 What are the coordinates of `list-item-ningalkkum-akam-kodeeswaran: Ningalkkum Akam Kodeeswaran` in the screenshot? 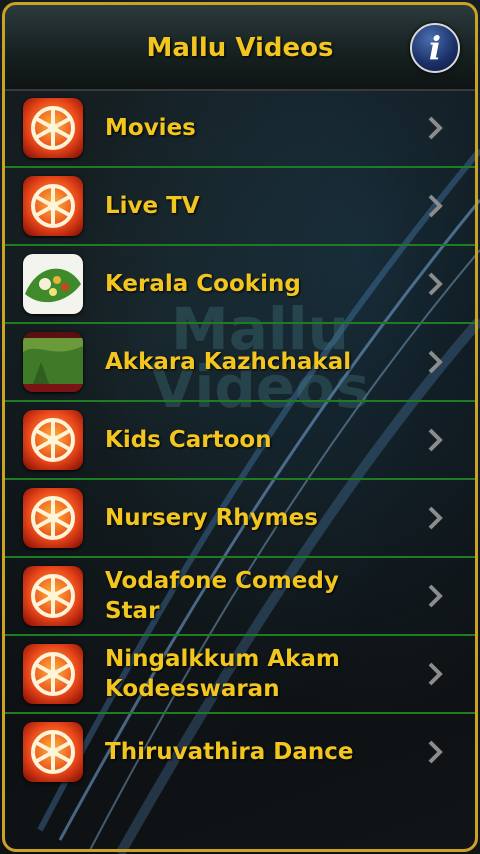 It's located at (240, 675).